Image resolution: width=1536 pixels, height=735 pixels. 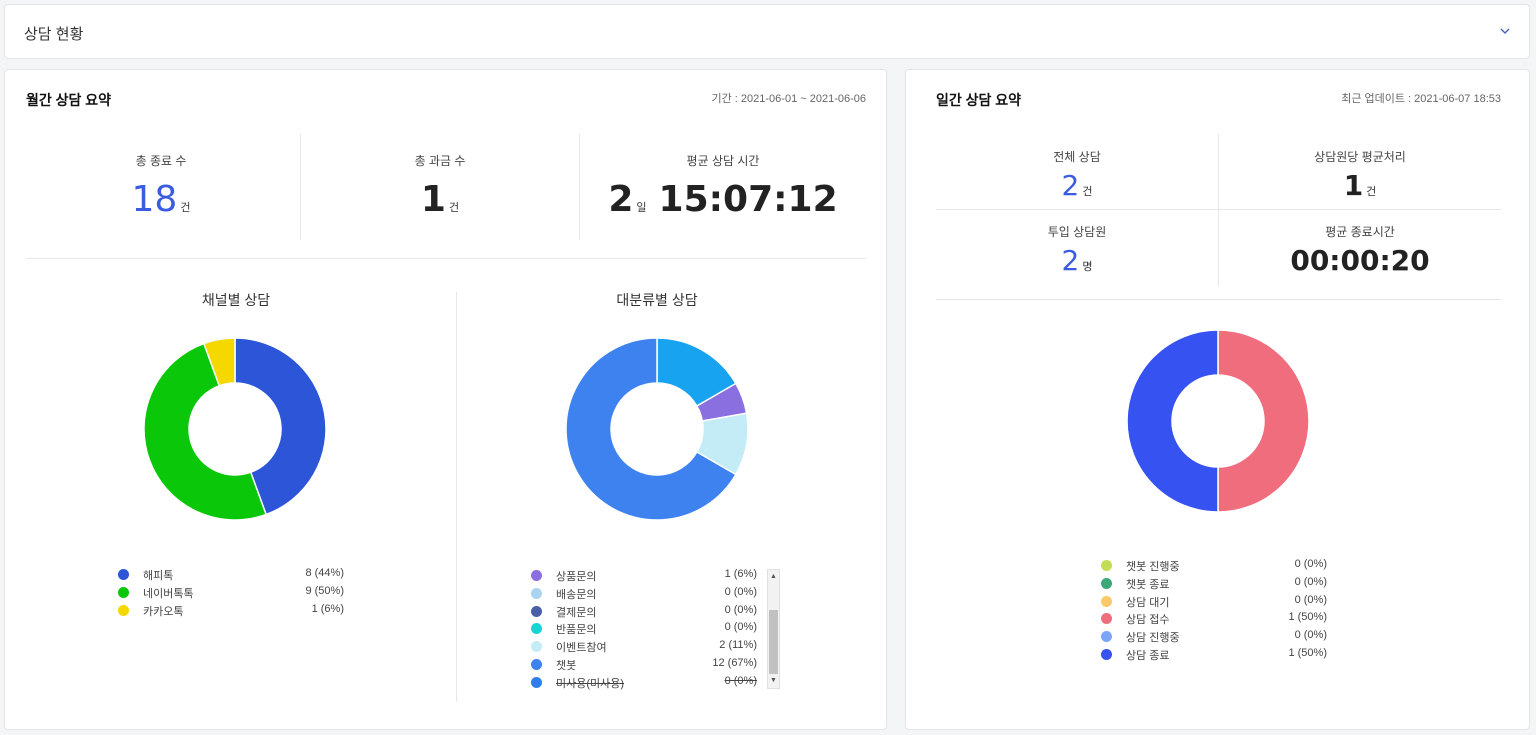 I want to click on legend-label: 이벤트참여, so click(x=581, y=648).